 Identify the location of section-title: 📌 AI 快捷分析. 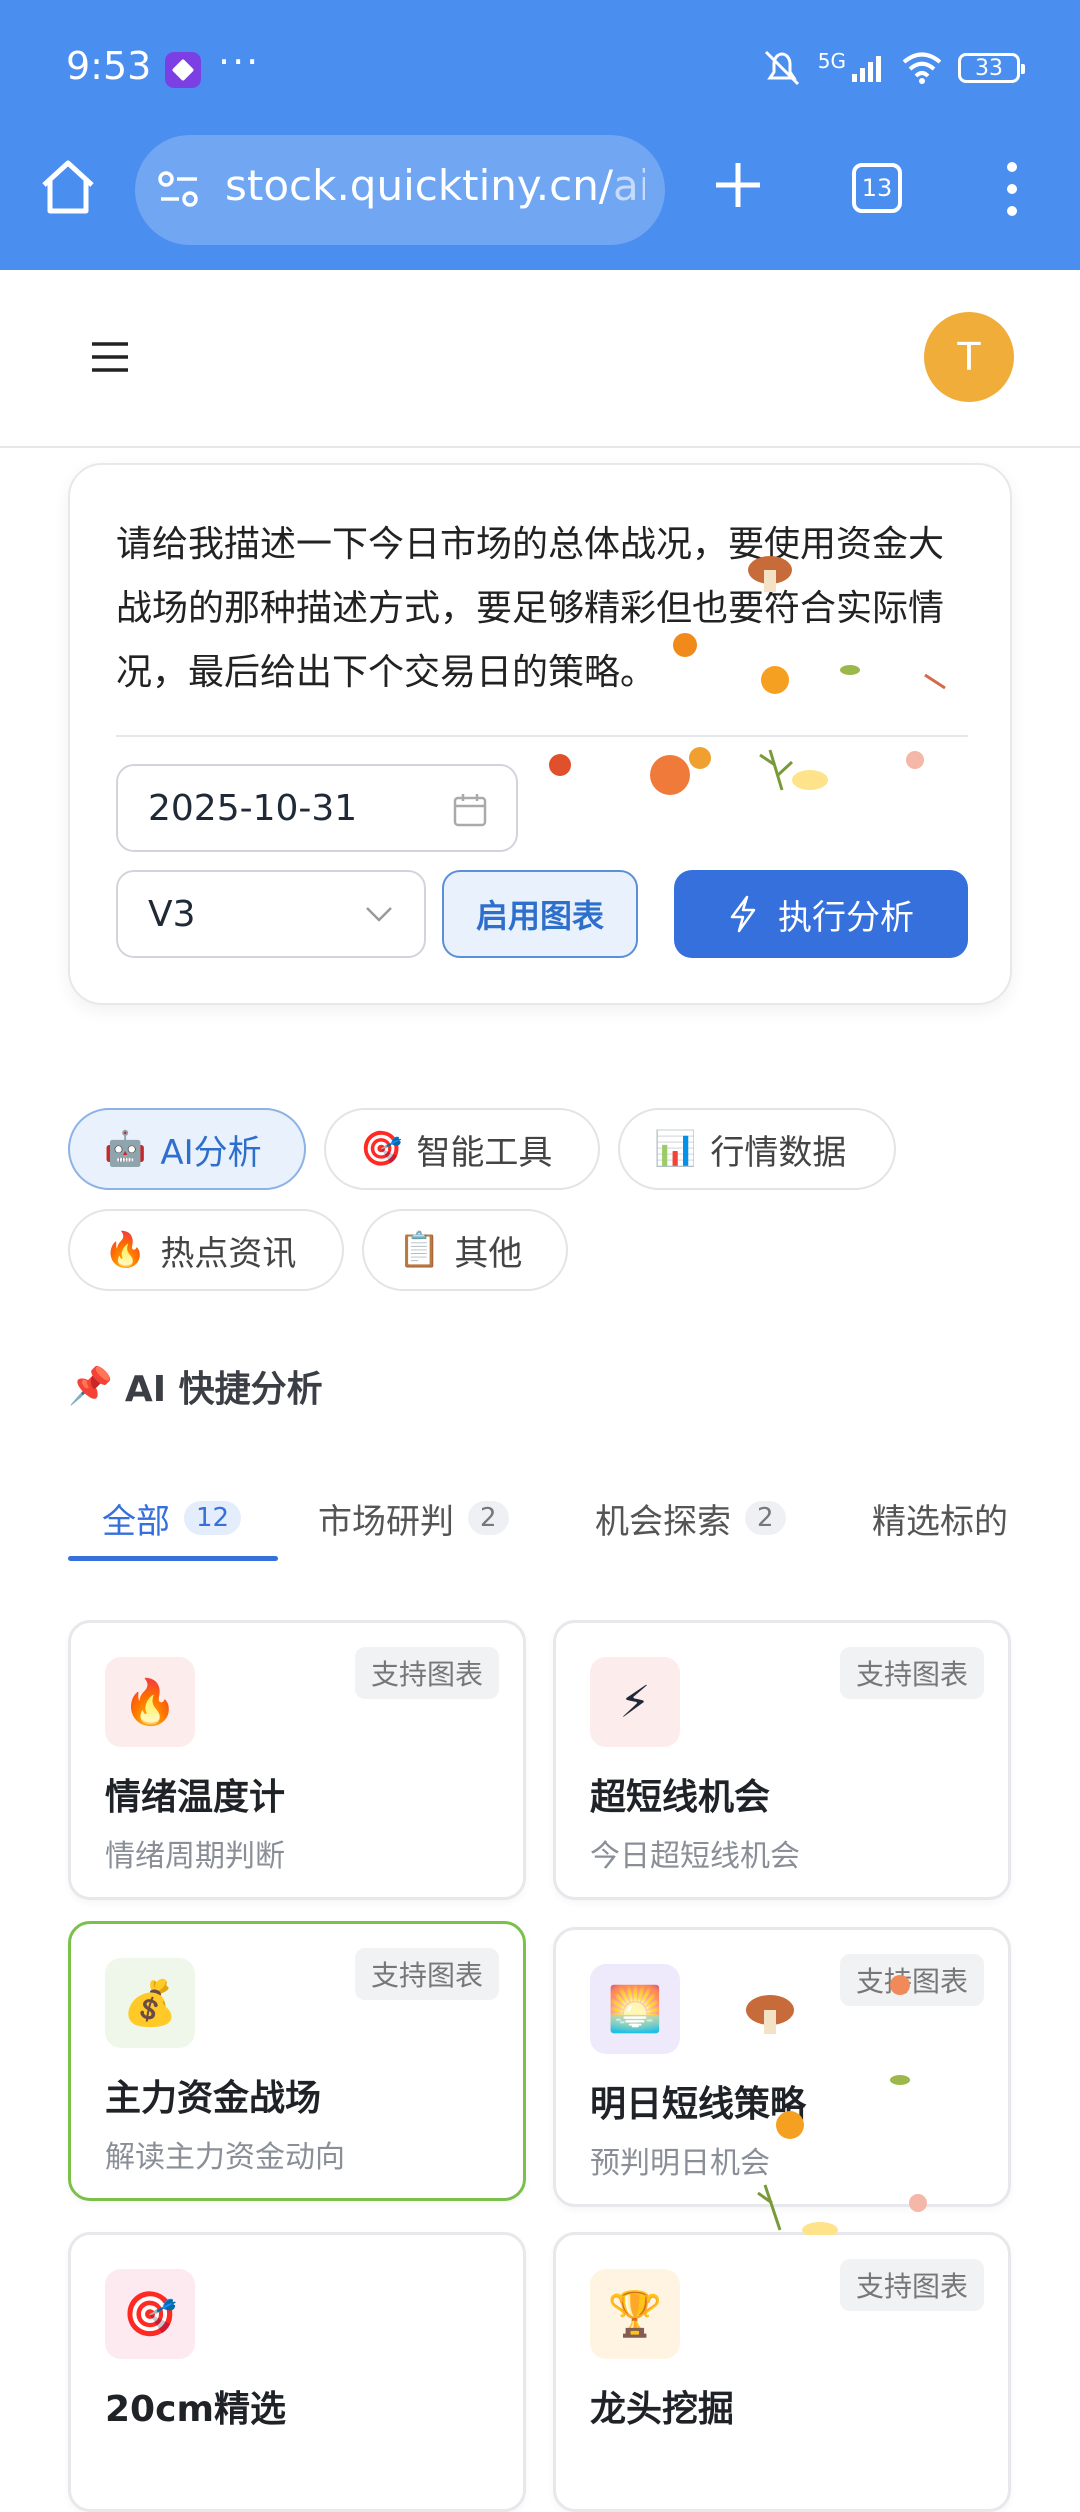
(195, 1386).